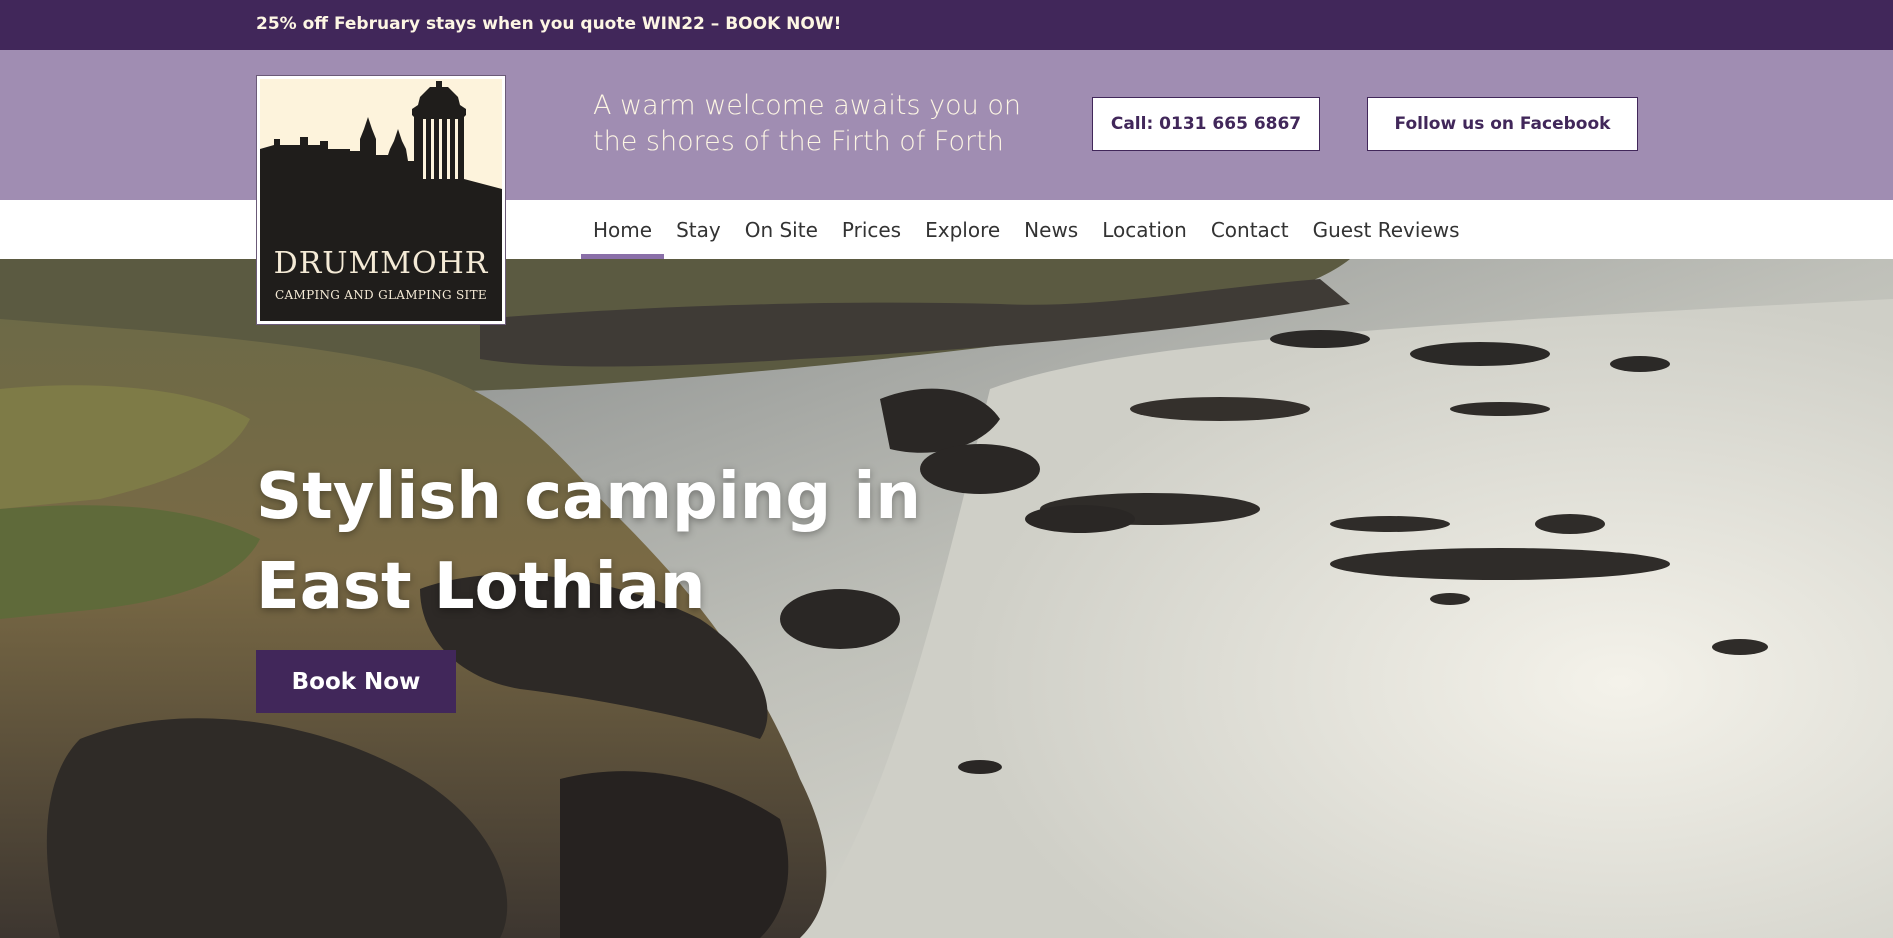 The image size is (1893, 938). Describe the element at coordinates (781, 229) in the screenshot. I see `nav-item-on-site: On Site` at that location.